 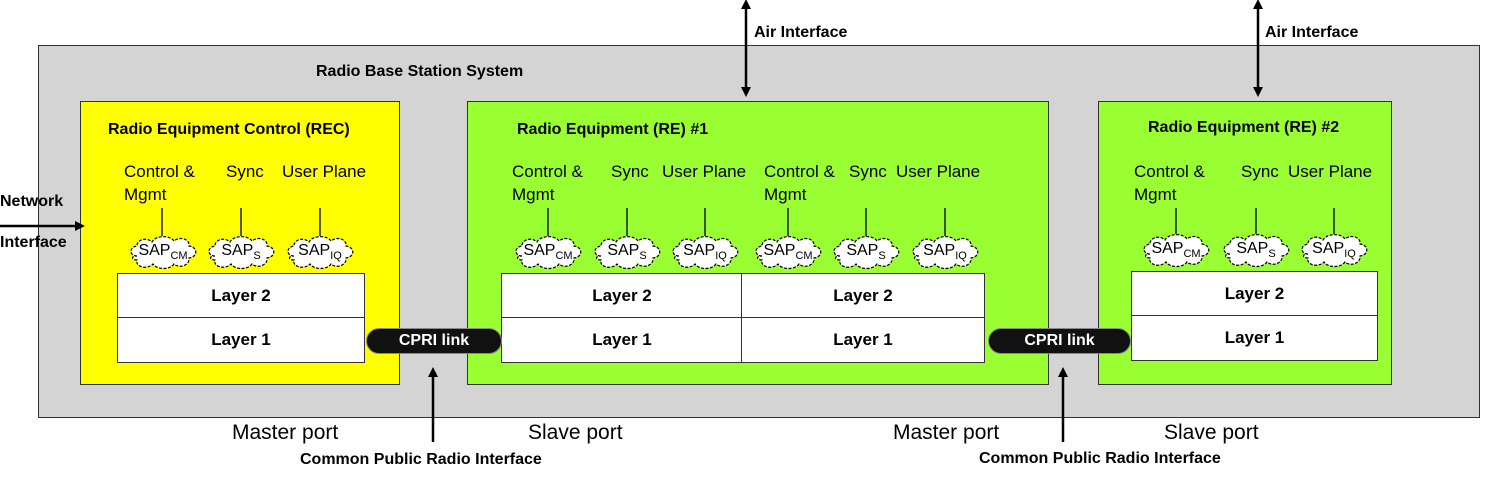 What do you see at coordinates (1211, 432) in the screenshot?
I see `slave-port-label-2: Slave port` at bounding box center [1211, 432].